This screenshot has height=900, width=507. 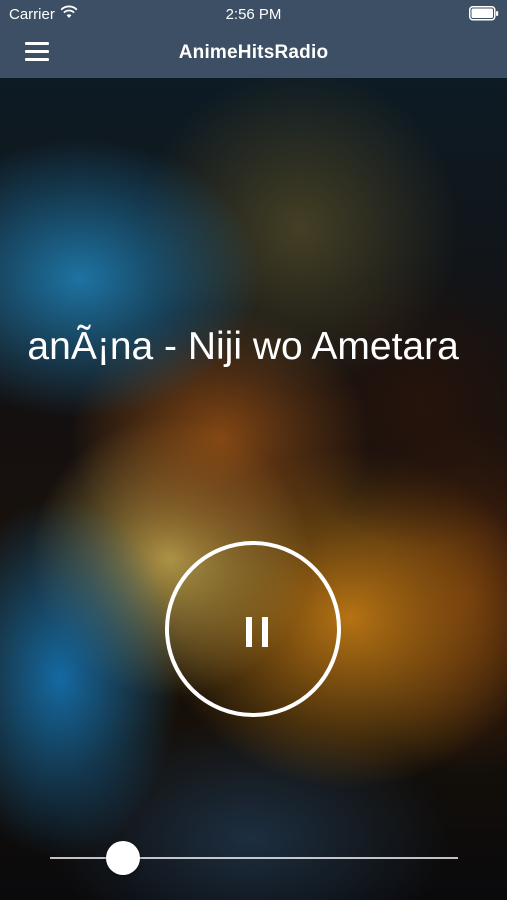 I want to click on status-bar: Carrier 2:56 PM, so click(x=253, y=14).